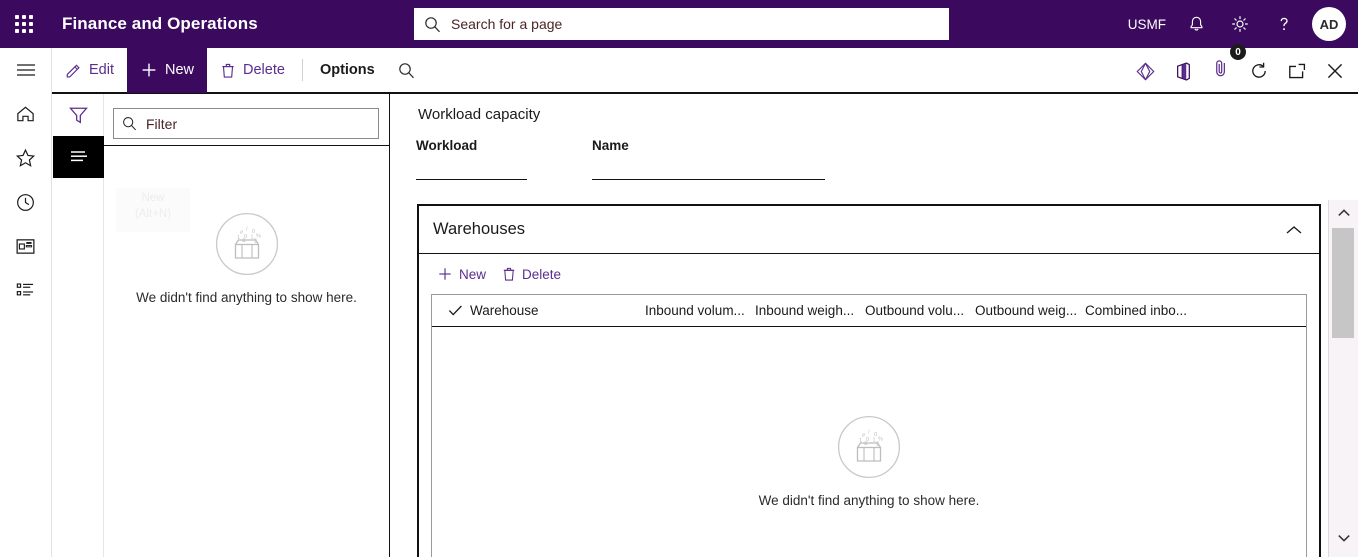 This screenshot has width=1358, height=557. Describe the element at coordinates (542, 274) in the screenshot. I see `warehouses-delete-label: Delete` at that location.